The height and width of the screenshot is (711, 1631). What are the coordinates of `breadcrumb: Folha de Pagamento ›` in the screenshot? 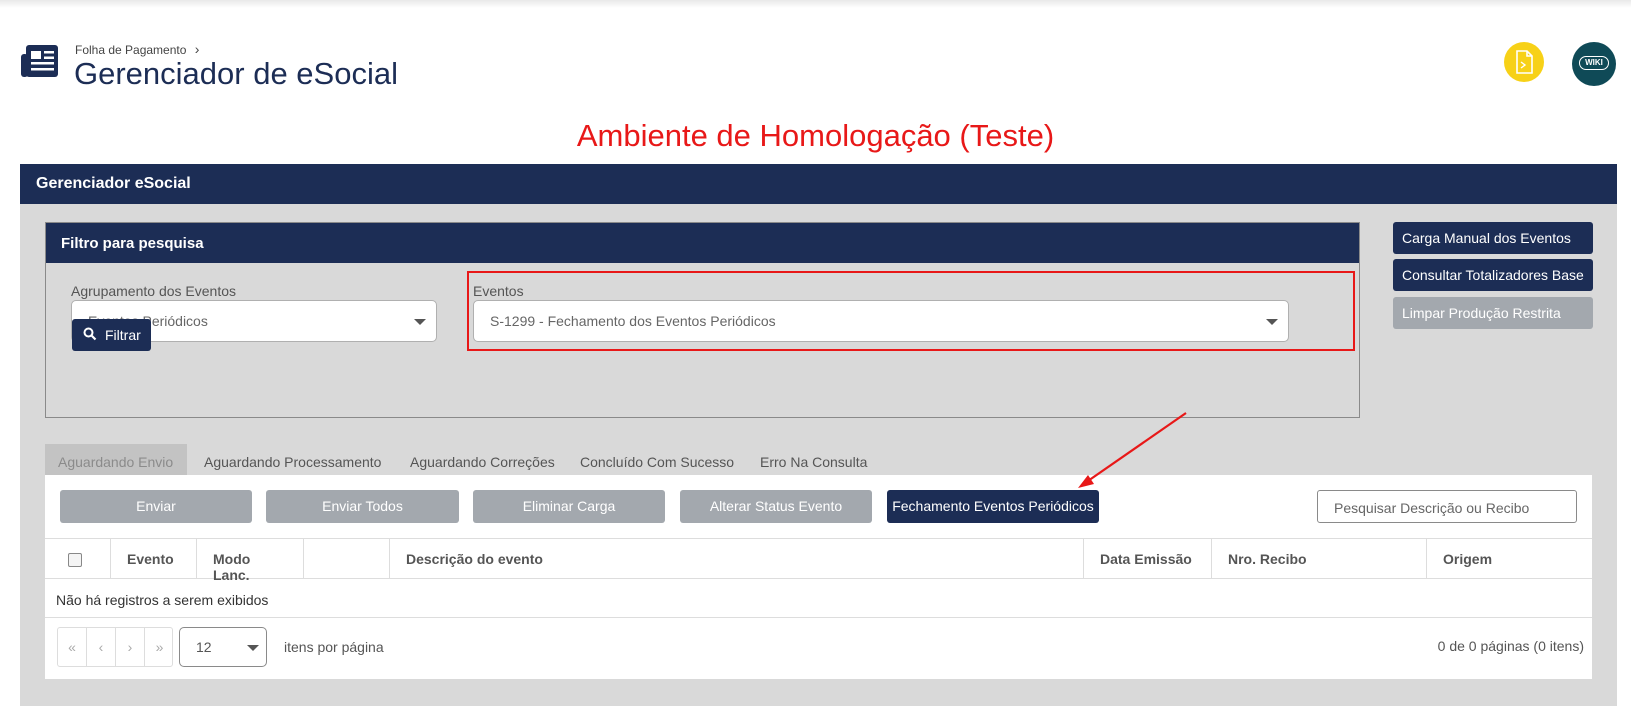 It's located at (137, 49).